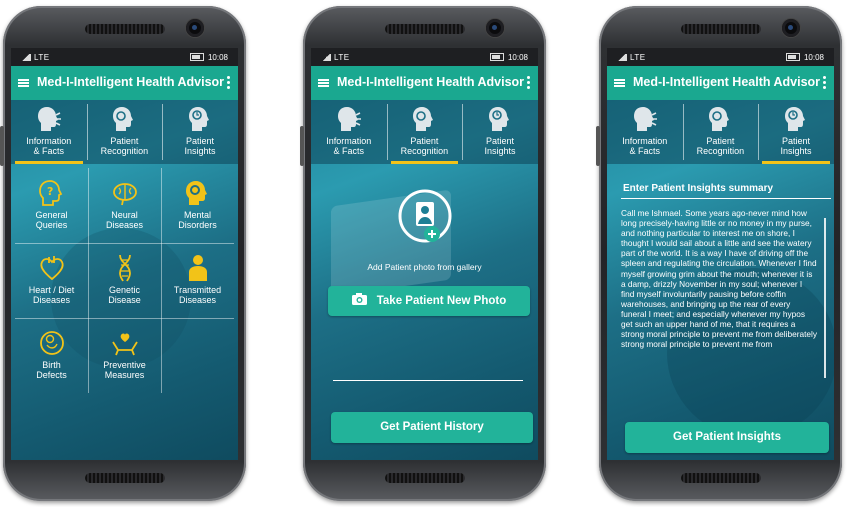  What do you see at coordinates (496, 57) in the screenshot?
I see `battery-icon` at bounding box center [496, 57].